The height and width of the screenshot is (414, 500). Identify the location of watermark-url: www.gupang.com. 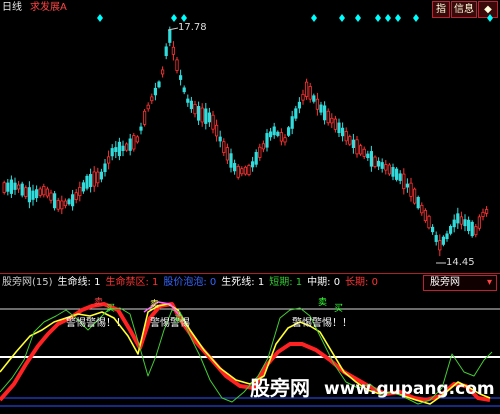
(409, 389).